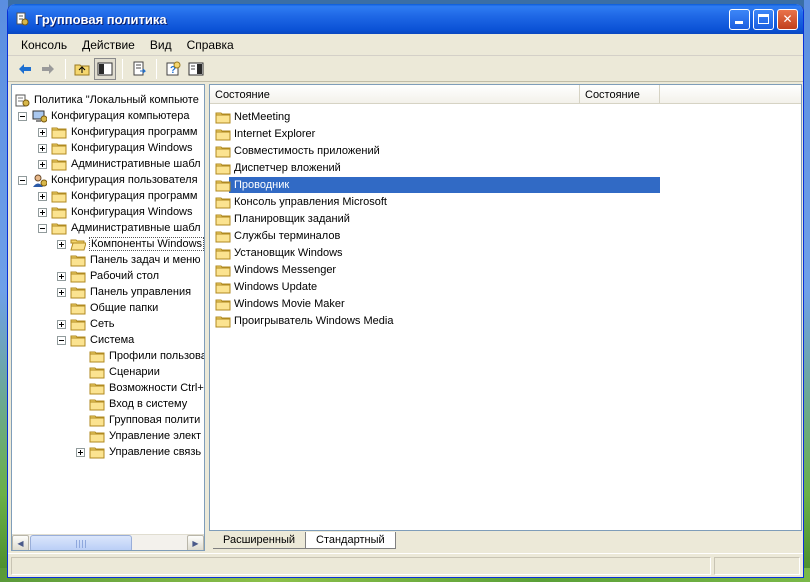 This screenshot has height=582, width=810. What do you see at coordinates (139, 436) in the screenshot?
I see `tree-item: Управление элект` at bounding box center [139, 436].